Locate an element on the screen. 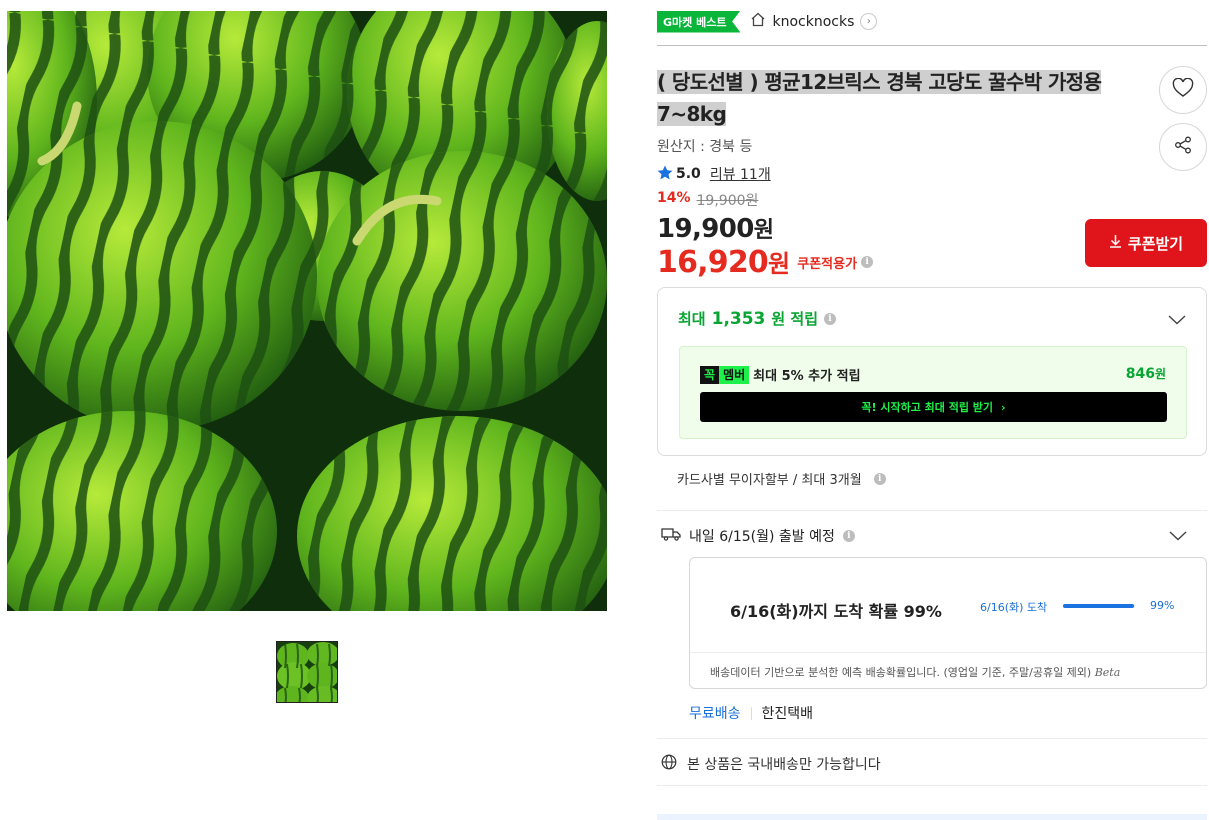 Image resolution: width=1209 pixels, height=820 pixels. member-amount-unit: 원 is located at coordinates (1160, 374).